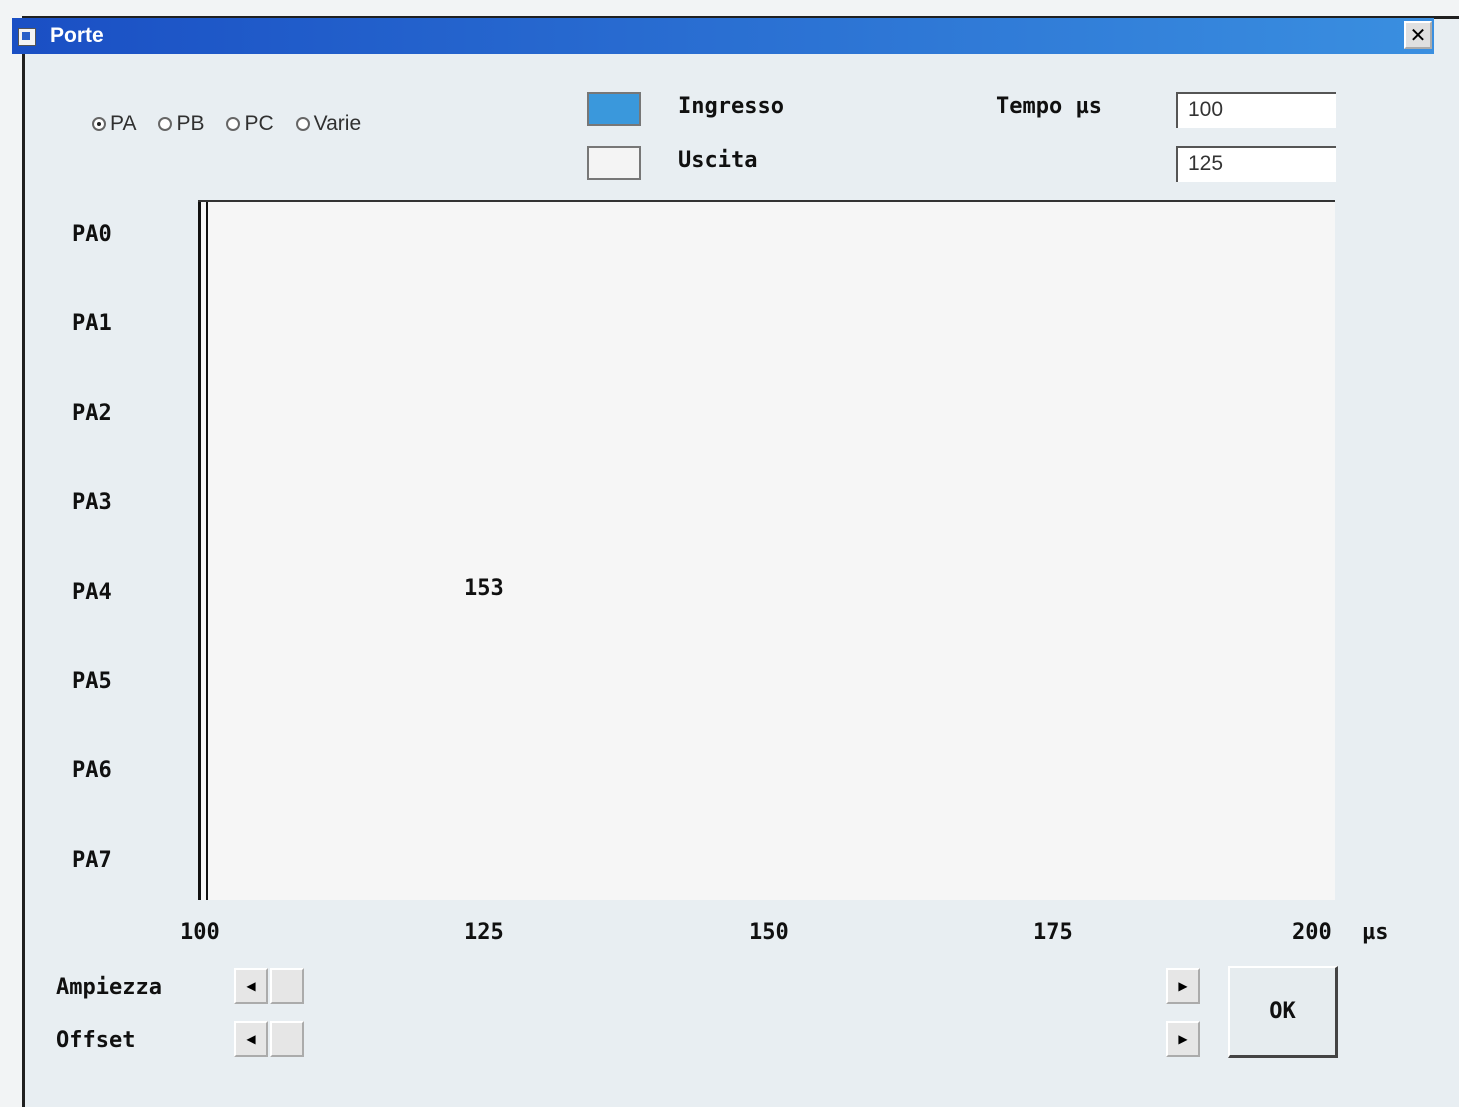  Describe the element at coordinates (614, 163) in the screenshot. I see `output-color-swatch` at that location.